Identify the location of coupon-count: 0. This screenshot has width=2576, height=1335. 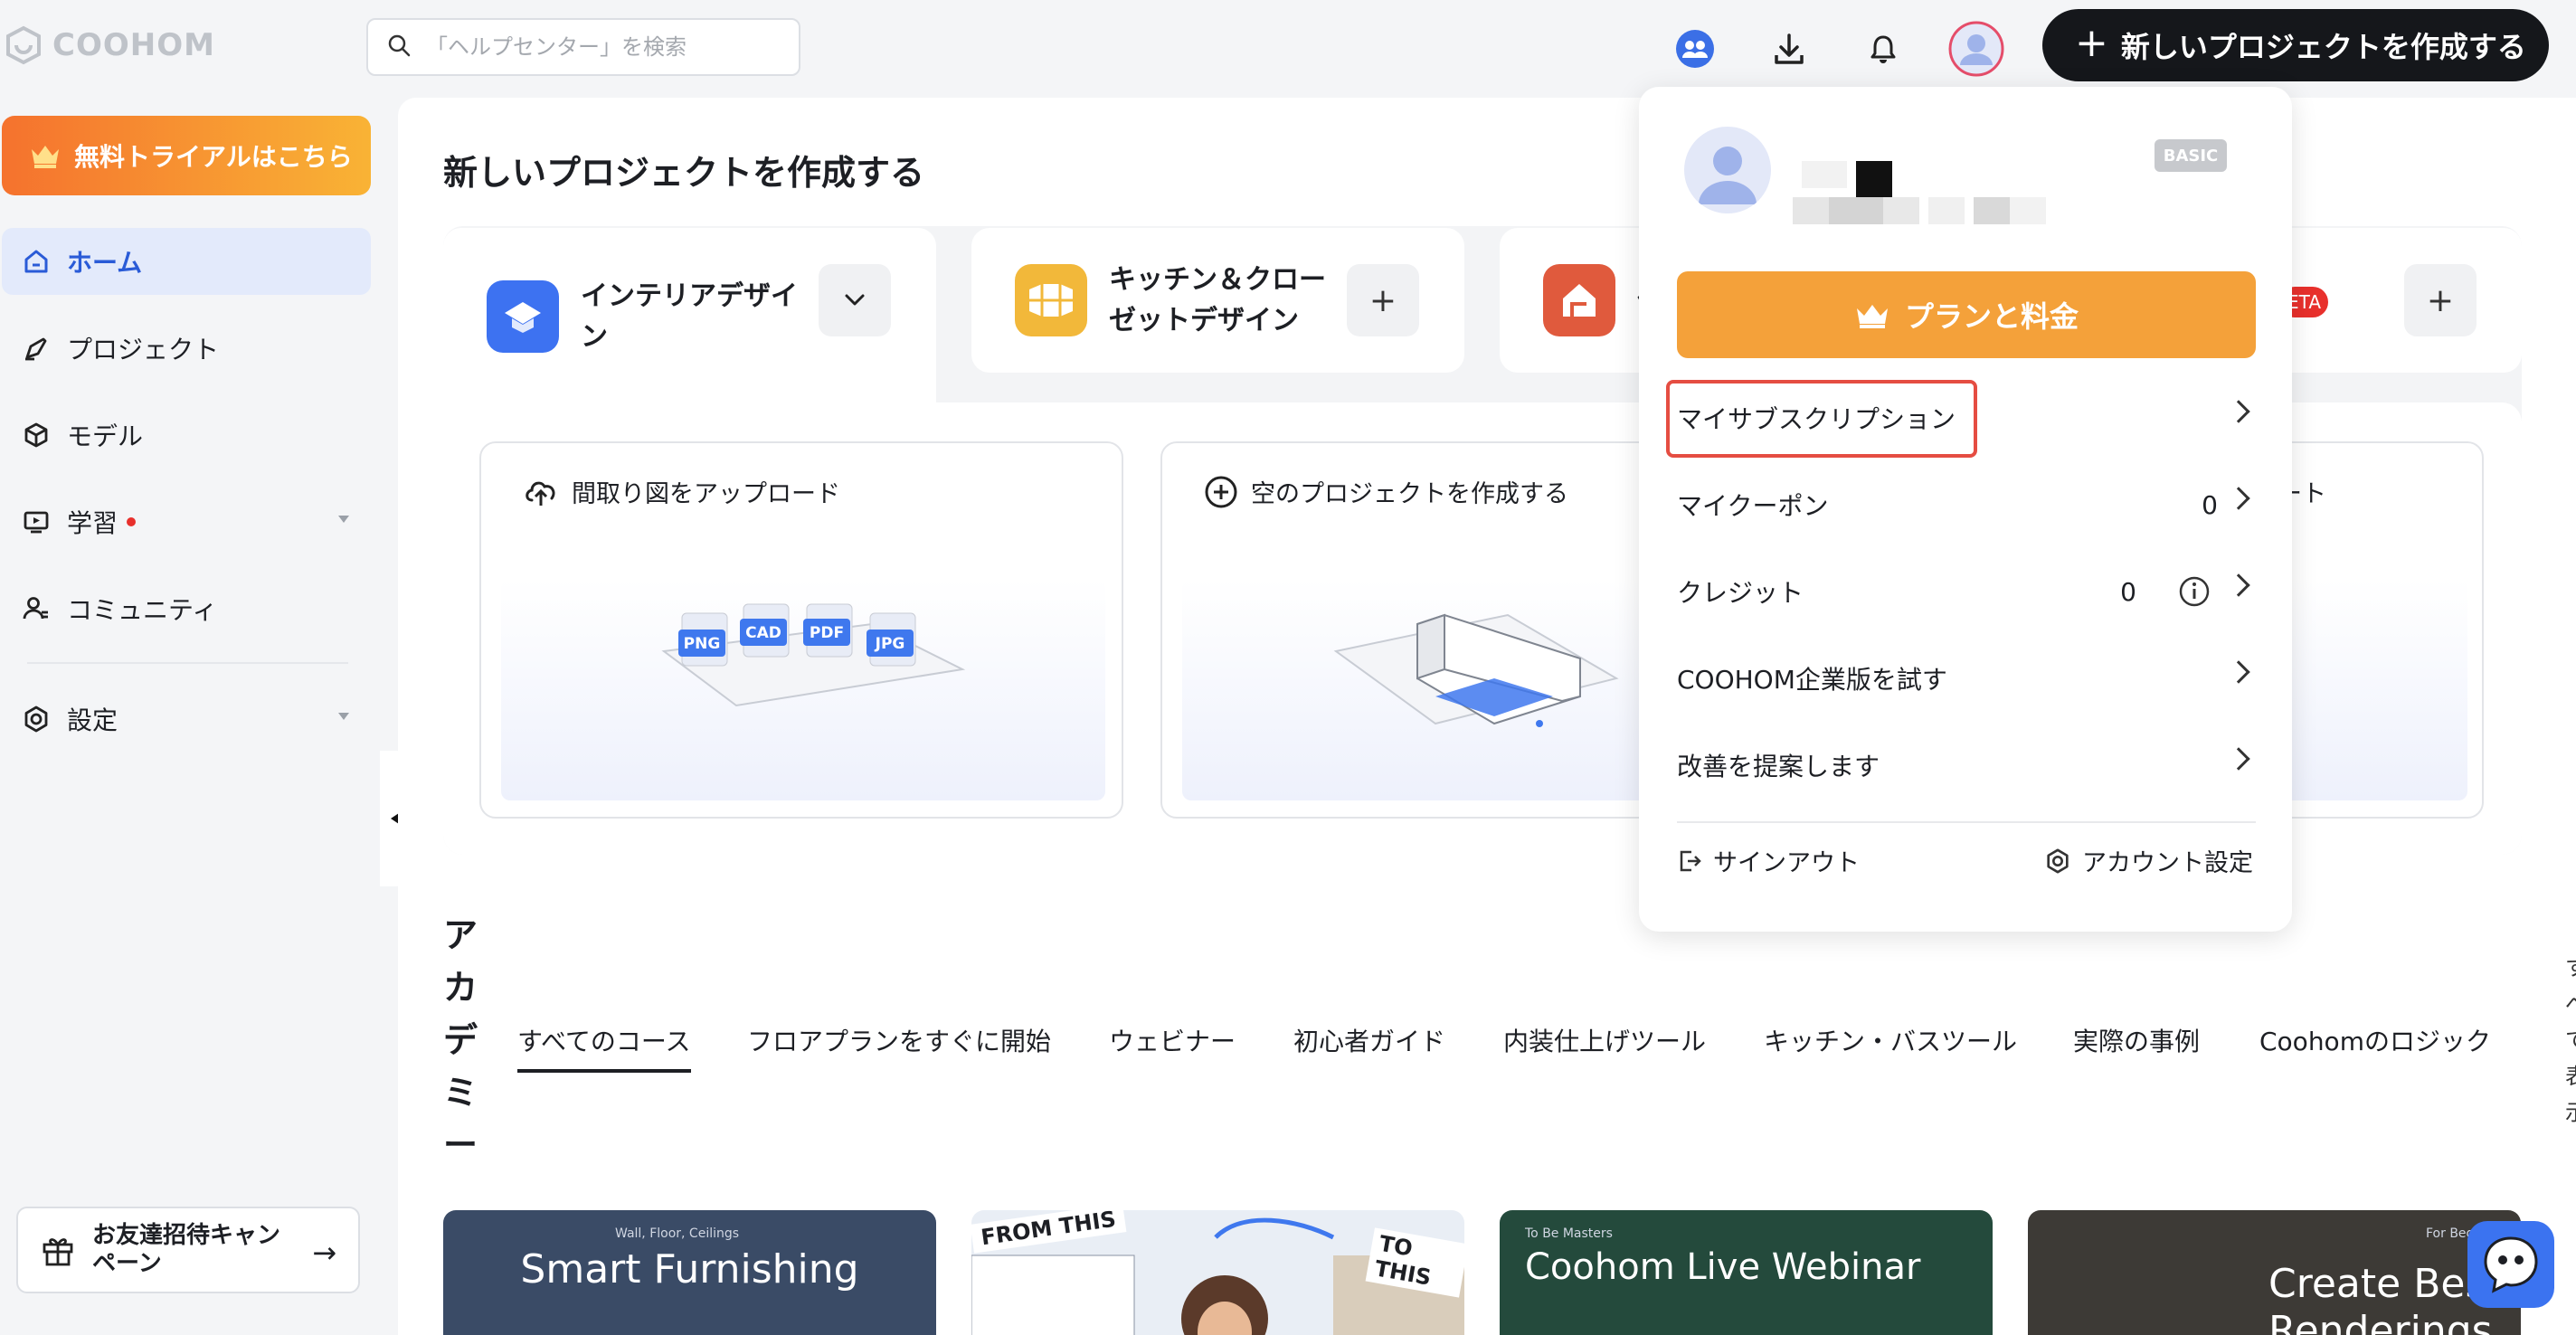
(2210, 504).